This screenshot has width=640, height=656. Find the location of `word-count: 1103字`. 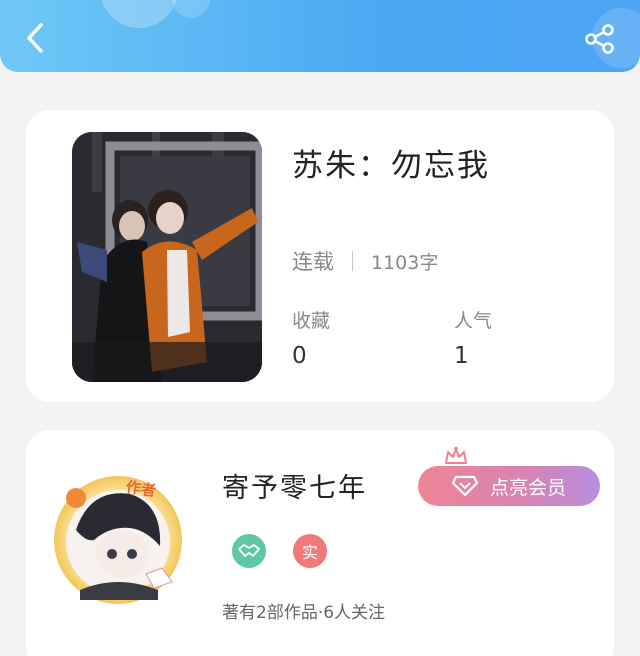

word-count: 1103字 is located at coordinates (405, 262).